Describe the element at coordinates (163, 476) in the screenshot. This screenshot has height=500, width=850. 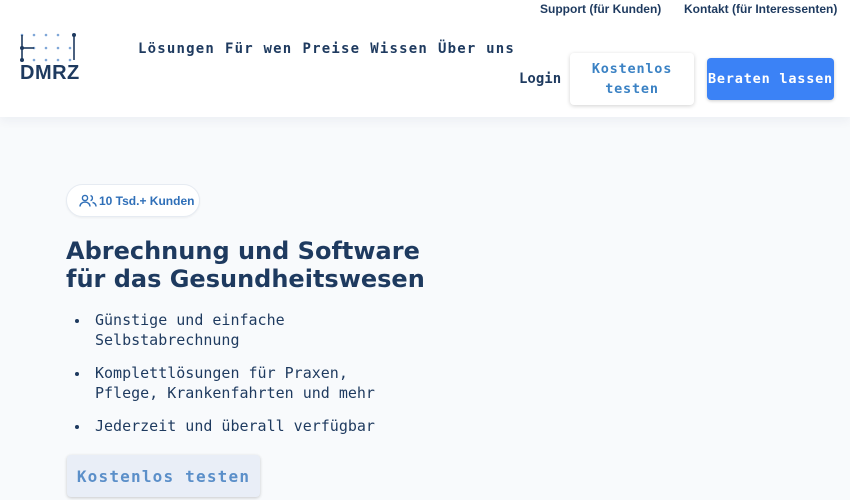
I see `trial-button-hero: Kostenlos testen` at that location.